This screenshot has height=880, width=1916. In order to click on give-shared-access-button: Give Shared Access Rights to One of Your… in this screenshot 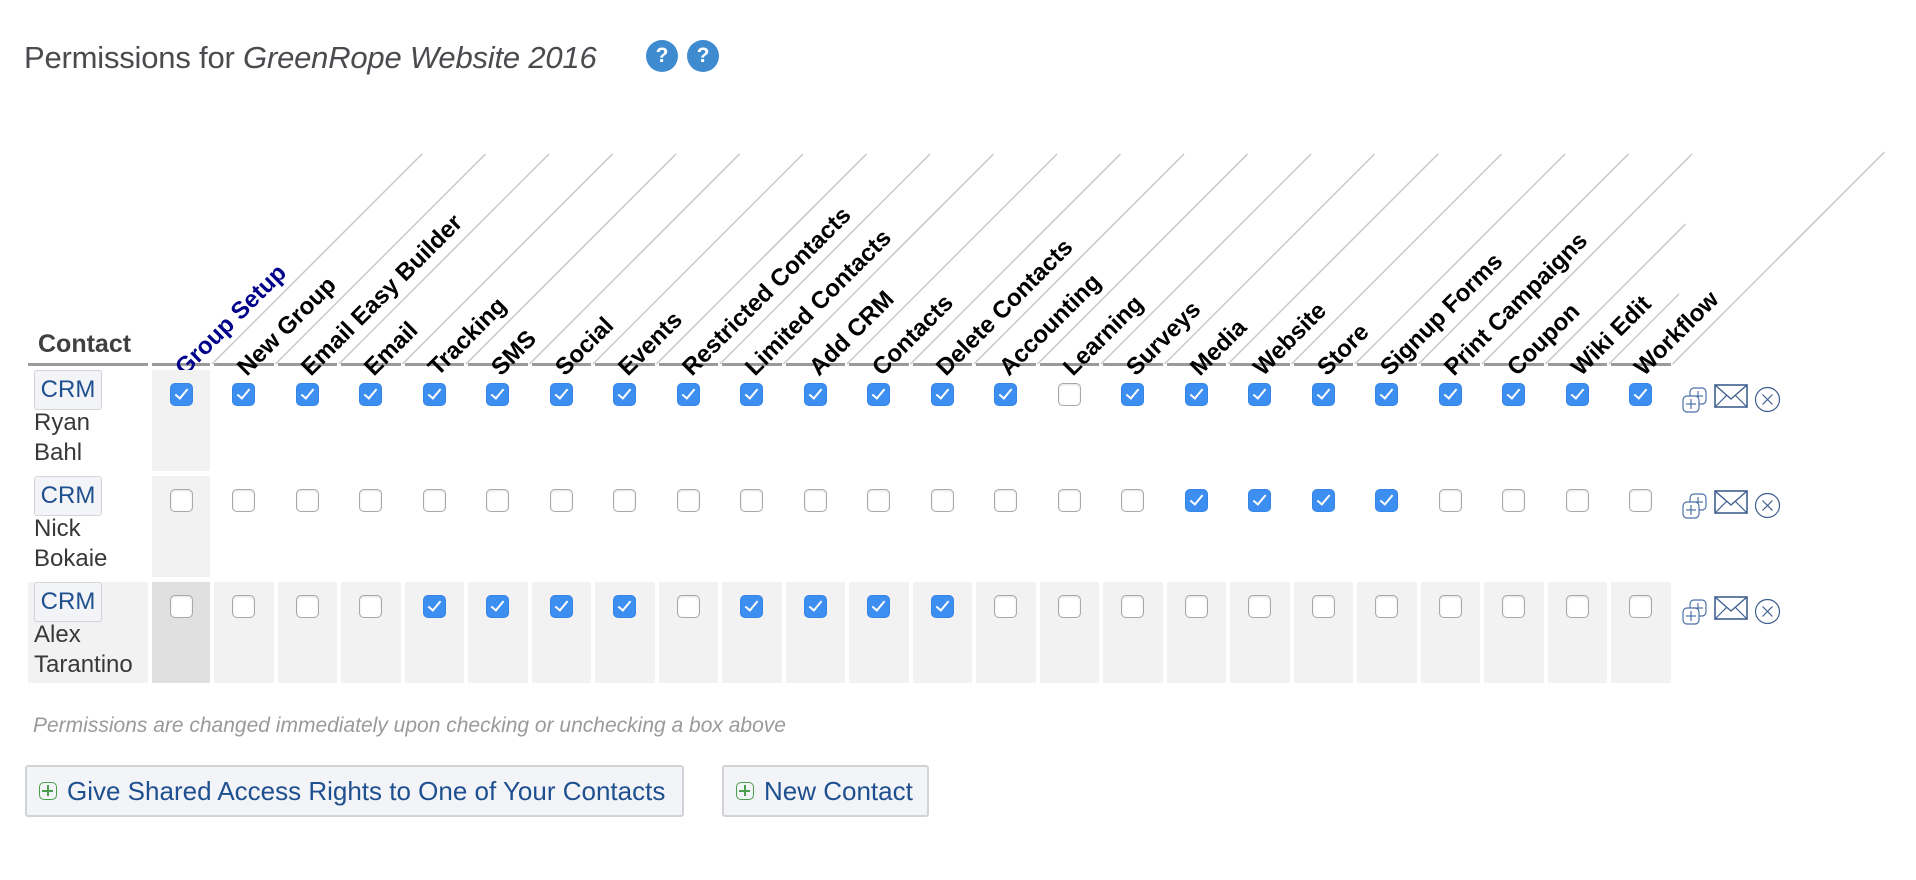, I will do `click(354, 791)`.